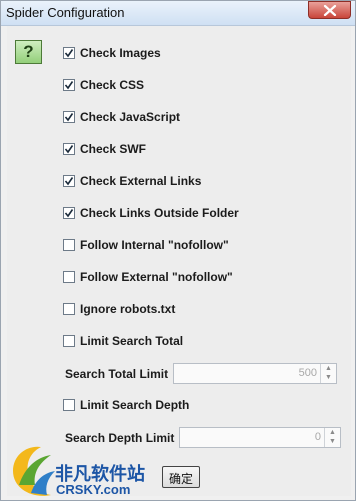  What do you see at coordinates (65, 12) in the screenshot?
I see `window-title: Spider Configuration` at bounding box center [65, 12].